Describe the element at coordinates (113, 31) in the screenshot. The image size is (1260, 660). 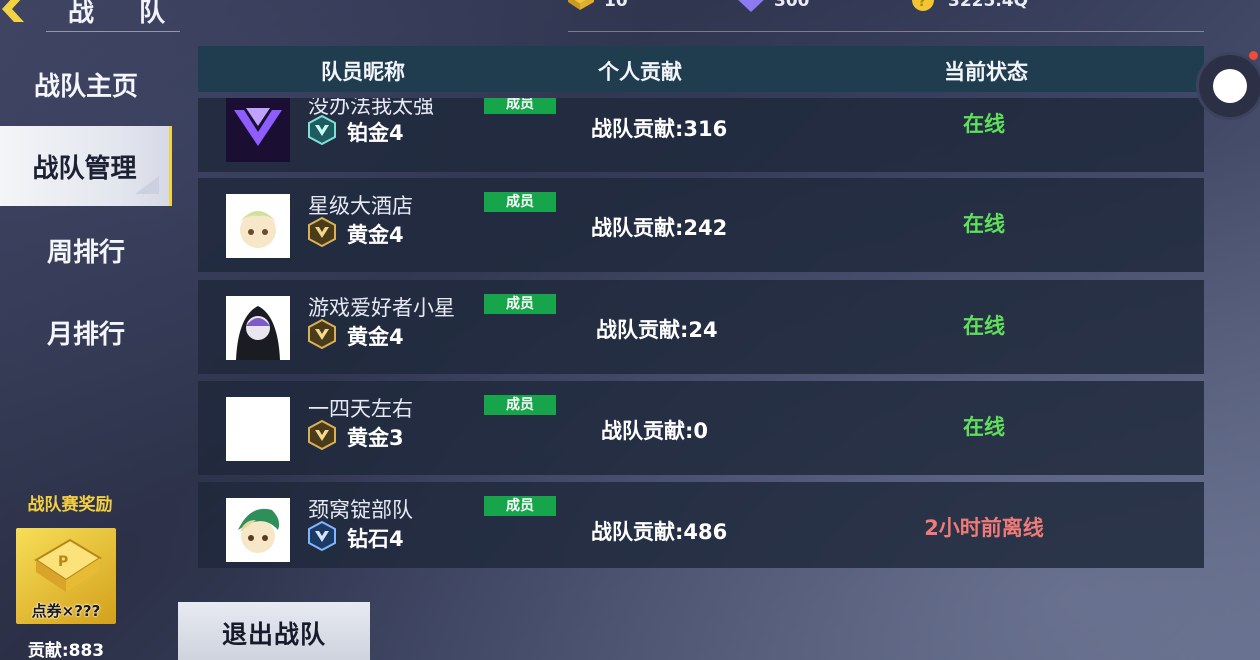
I see `title-divider` at that location.